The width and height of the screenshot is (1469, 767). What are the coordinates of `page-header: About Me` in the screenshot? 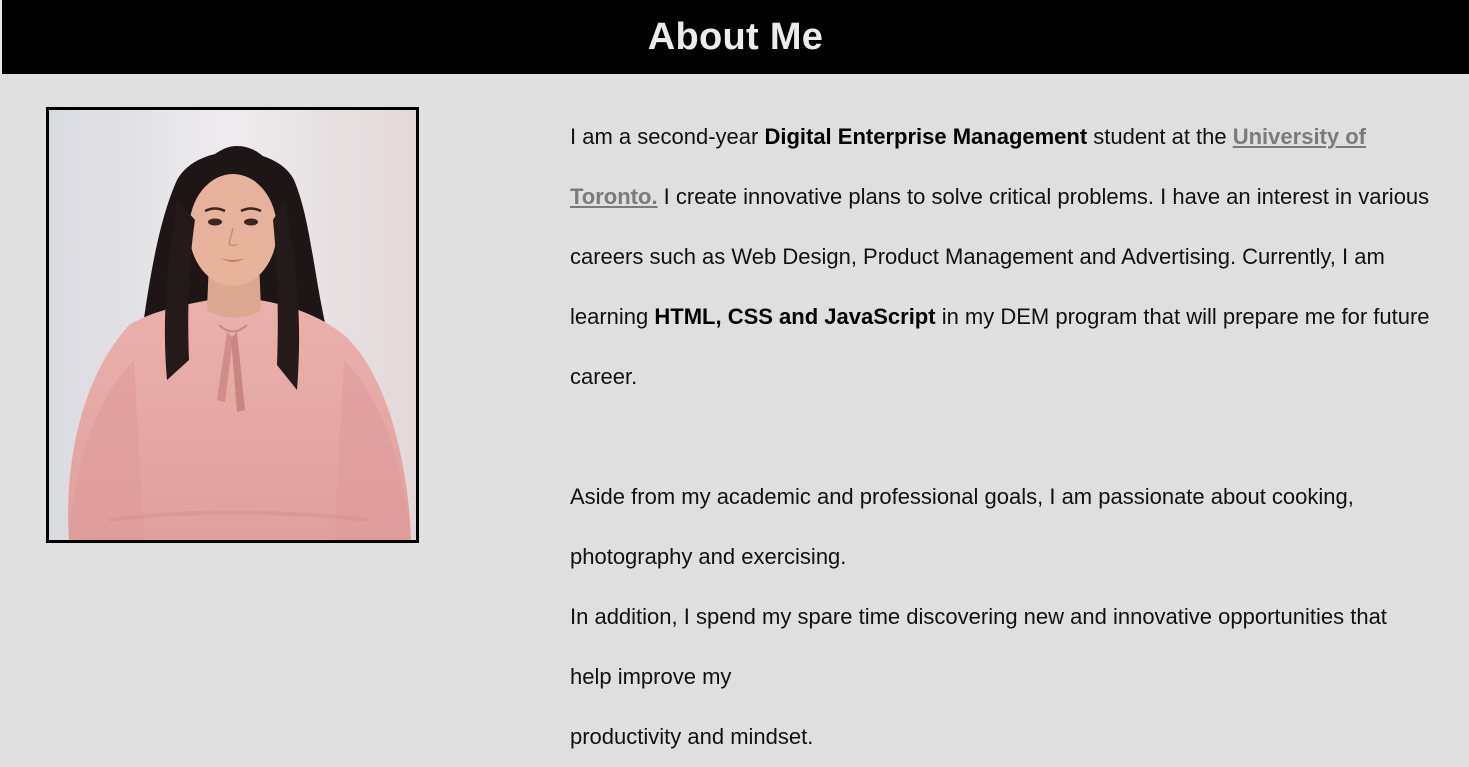 It's located at (734, 37).